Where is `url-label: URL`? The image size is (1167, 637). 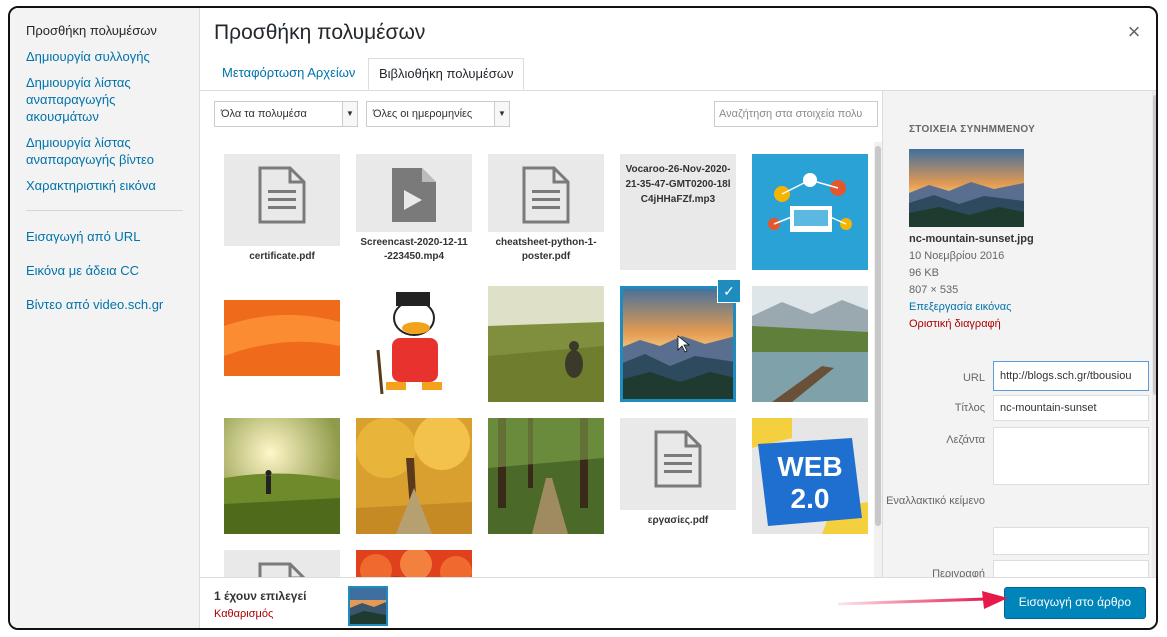 url-label: URL is located at coordinates (973, 378).